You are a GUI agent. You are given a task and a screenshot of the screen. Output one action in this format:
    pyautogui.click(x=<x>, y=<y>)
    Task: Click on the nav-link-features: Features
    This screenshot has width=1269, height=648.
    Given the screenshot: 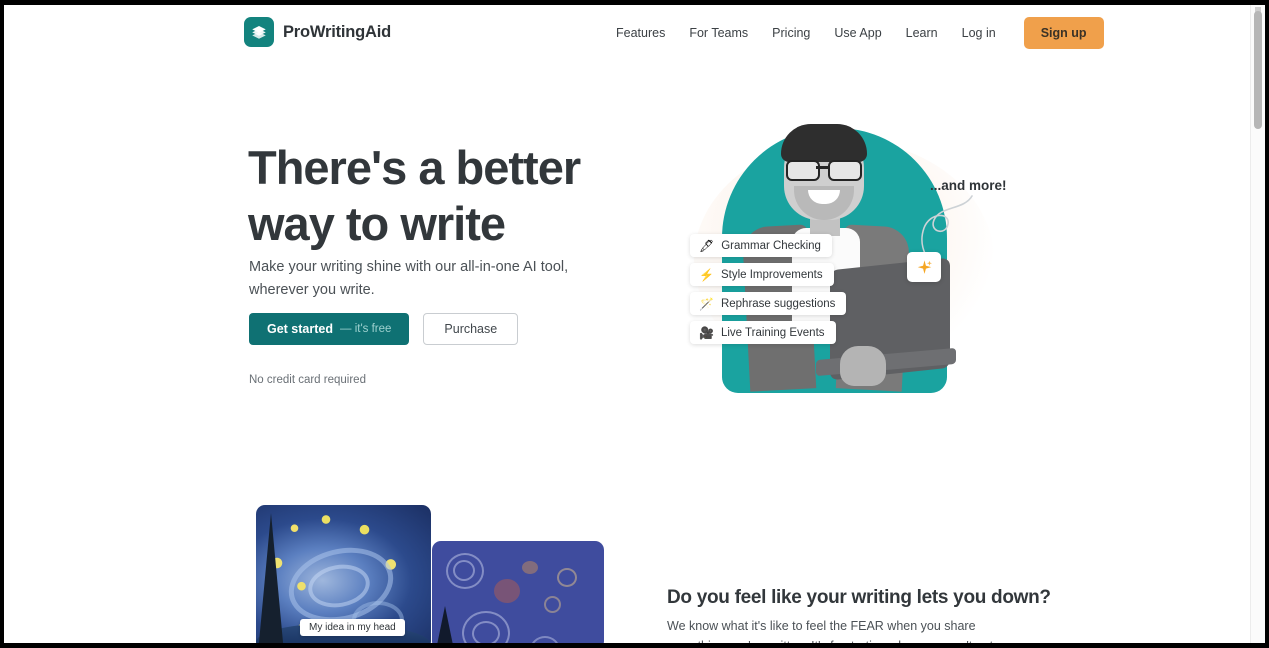 What is the action you would take?
    pyautogui.click(x=640, y=33)
    